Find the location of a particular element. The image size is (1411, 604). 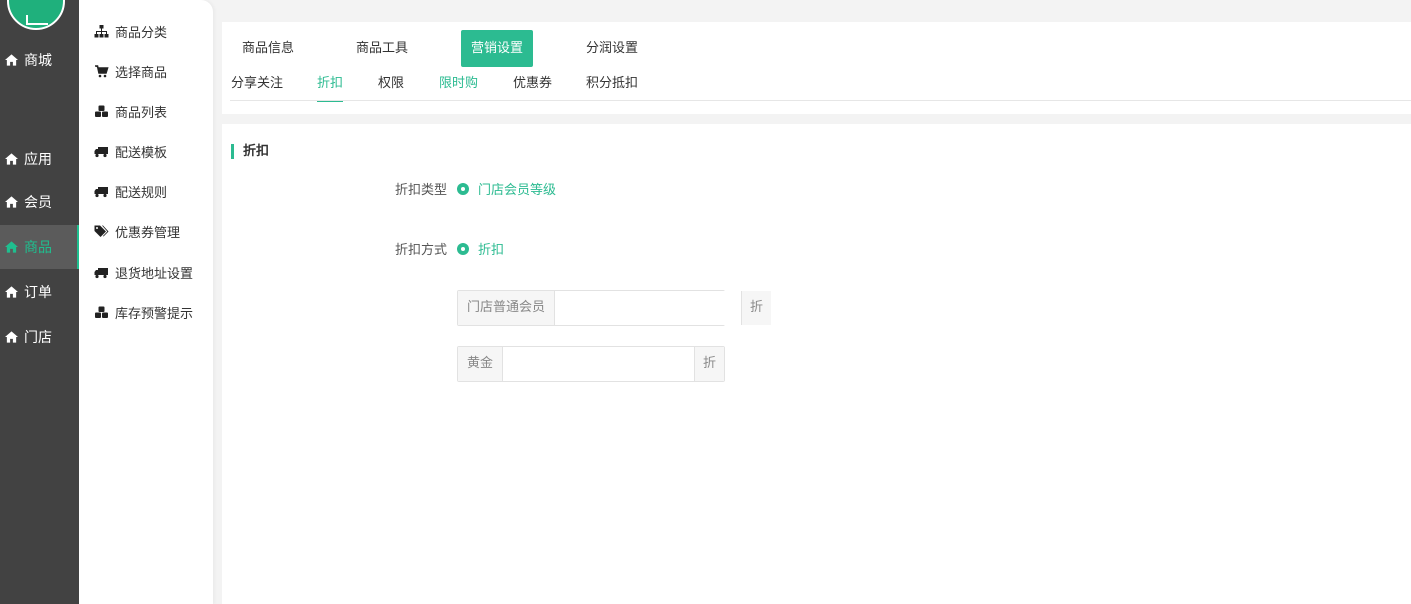

tabs-divider is located at coordinates (820, 100).